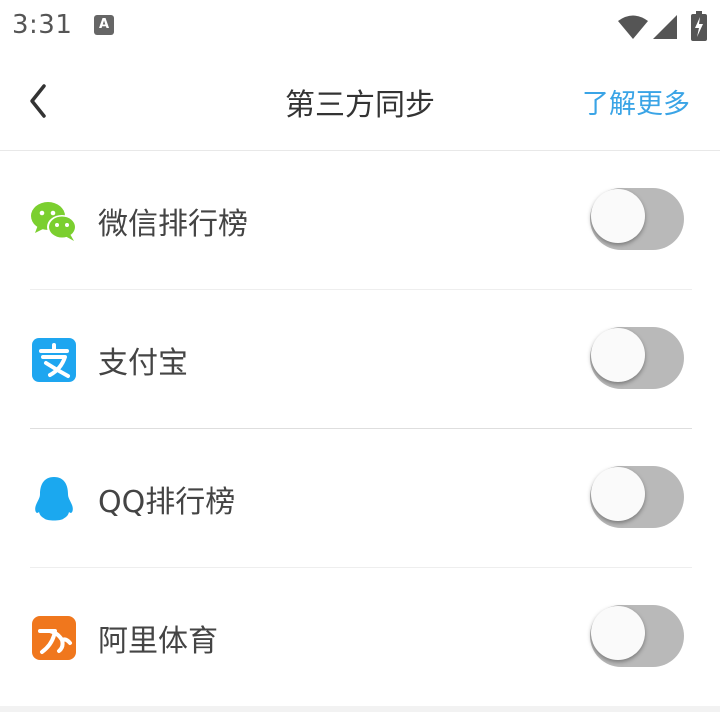  I want to click on ali-sports-icon, so click(54, 638).